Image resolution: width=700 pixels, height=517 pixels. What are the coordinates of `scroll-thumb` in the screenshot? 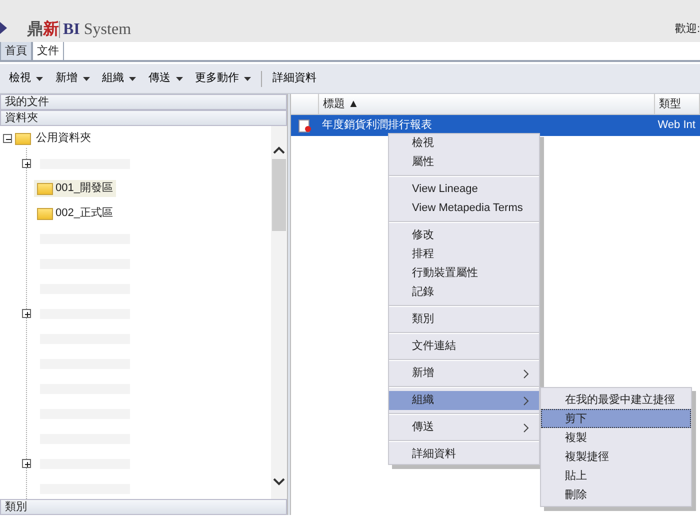 It's located at (279, 195).